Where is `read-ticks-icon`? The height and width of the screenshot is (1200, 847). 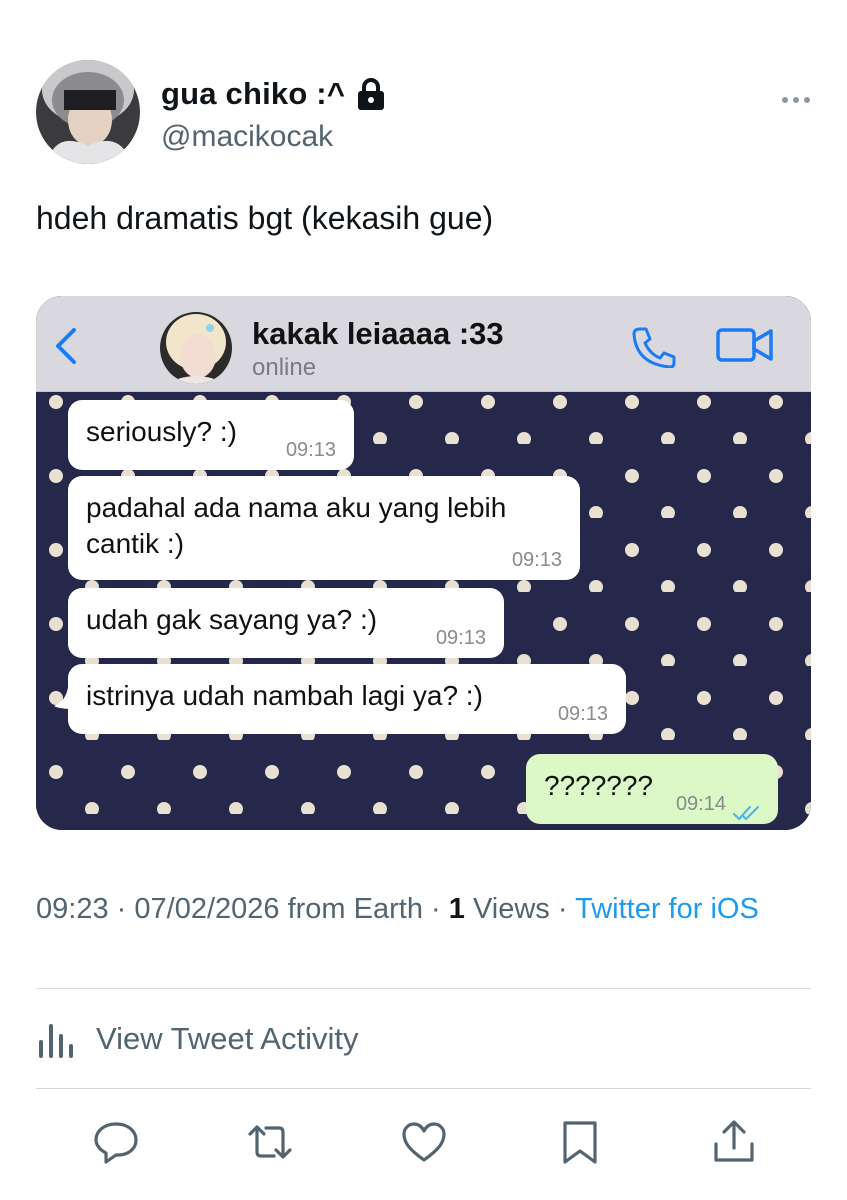
read-ticks-icon is located at coordinates (747, 808).